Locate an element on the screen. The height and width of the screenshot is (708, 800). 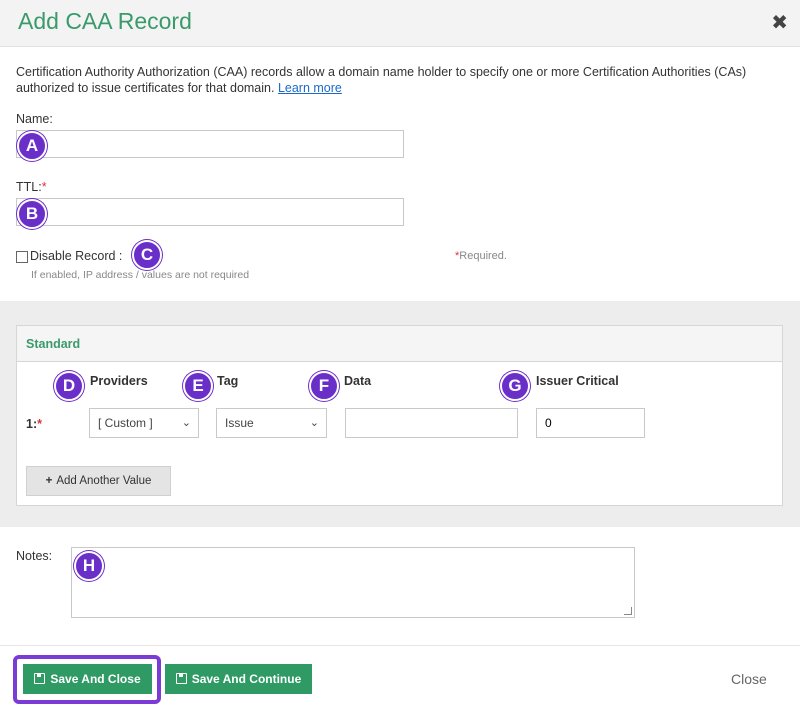
providers-select: [ Custom ] ⌄ is located at coordinates (144, 423).